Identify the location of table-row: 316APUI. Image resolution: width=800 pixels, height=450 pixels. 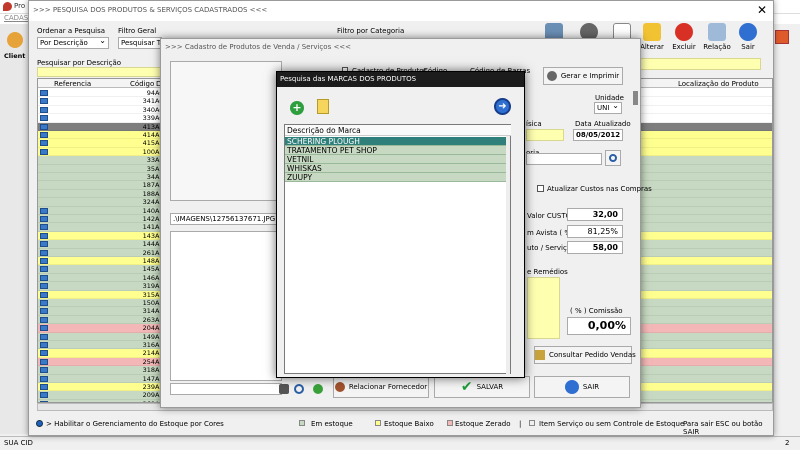
(104, 345).